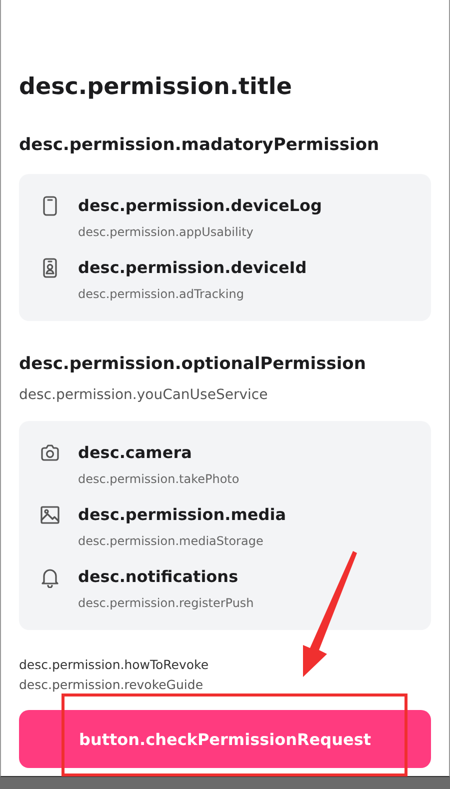 This screenshot has width=450, height=789. I want to click on image-icon, so click(50, 515).